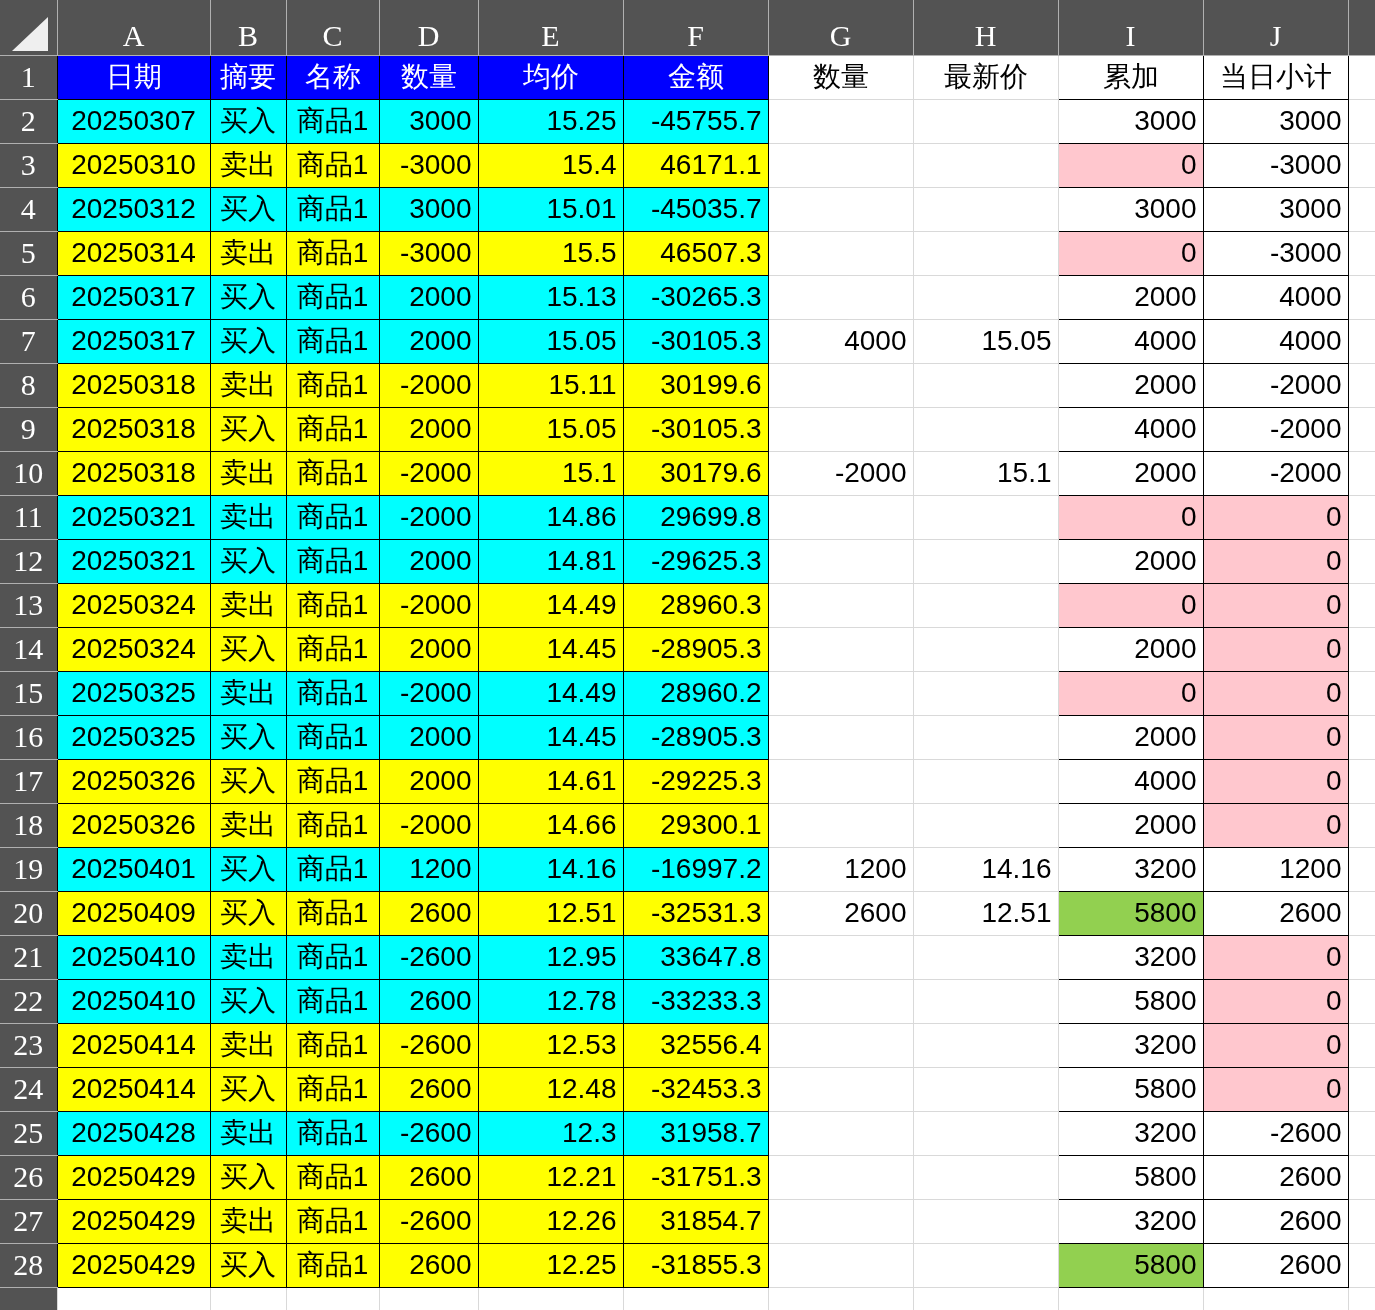 This screenshot has height=1310, width=1375. What do you see at coordinates (28, 1133) in the screenshot?
I see `row-header: 25` at bounding box center [28, 1133].